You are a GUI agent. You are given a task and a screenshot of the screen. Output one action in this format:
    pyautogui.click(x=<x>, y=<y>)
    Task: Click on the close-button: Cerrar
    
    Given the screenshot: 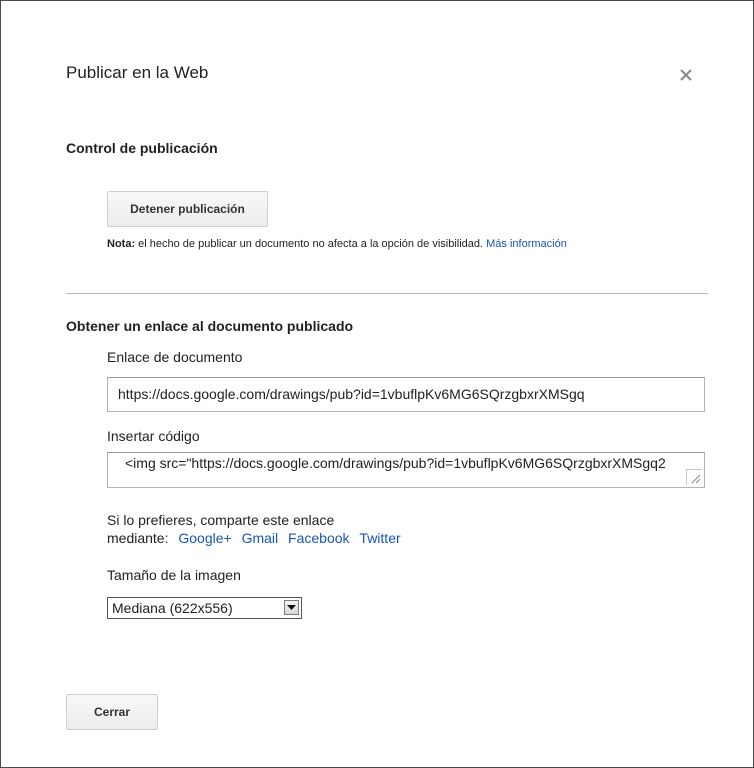 What is the action you would take?
    pyautogui.click(x=112, y=712)
    